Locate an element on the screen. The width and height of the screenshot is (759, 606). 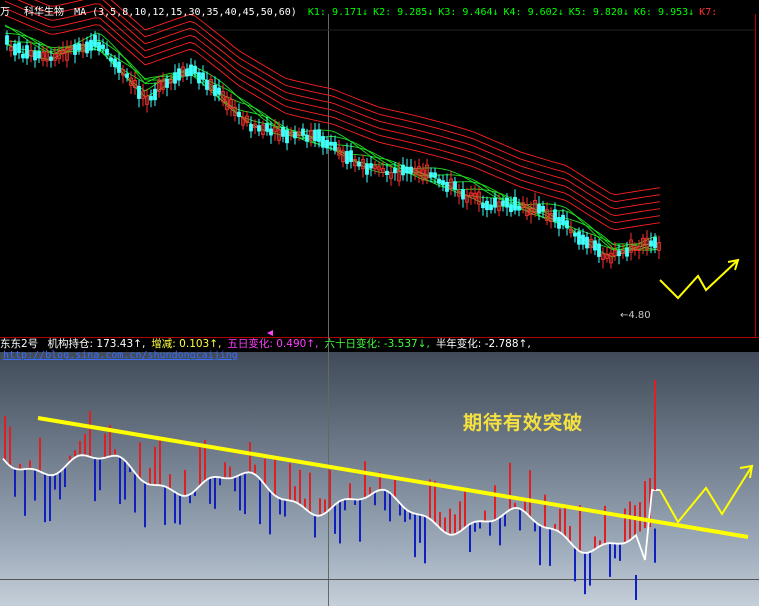
blog-link: http://blog.sina.com.cn/shundongcaijing is located at coordinates (120, 355).